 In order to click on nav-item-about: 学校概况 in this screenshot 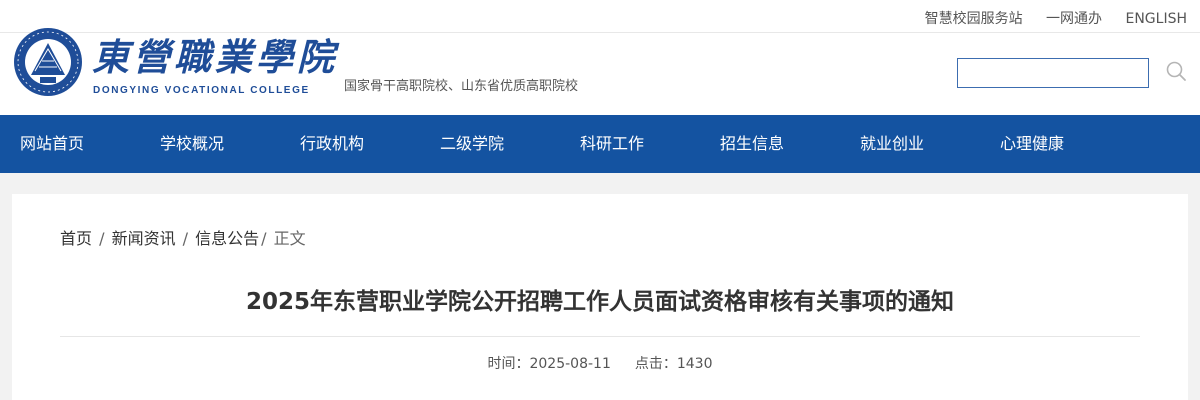, I will do `click(192, 144)`.